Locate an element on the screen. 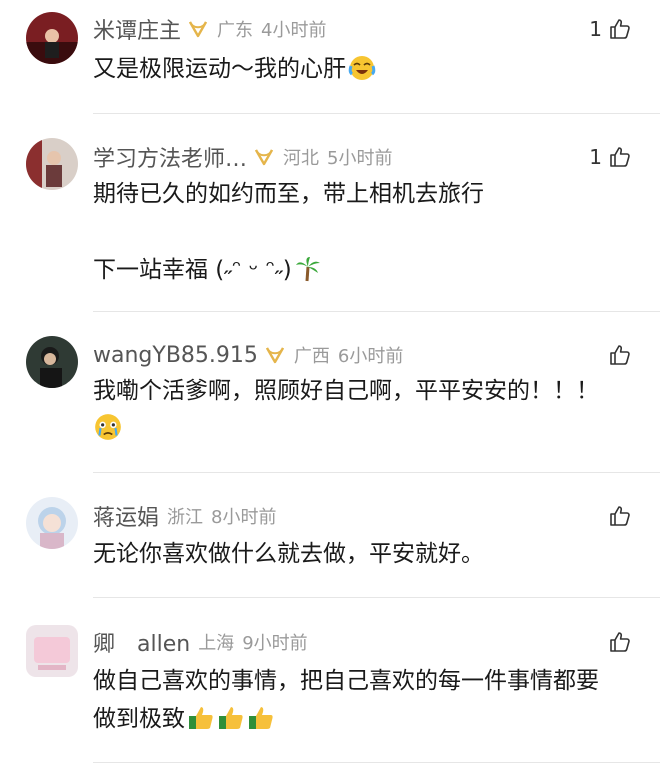  timestamp: 5小时前 is located at coordinates (360, 158).